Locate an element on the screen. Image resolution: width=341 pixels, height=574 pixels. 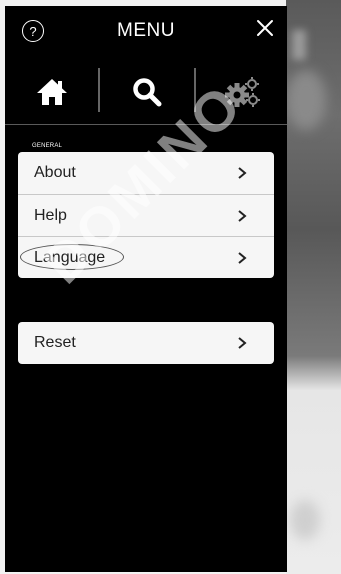
menu-item-label: Language is located at coordinates (70, 257).